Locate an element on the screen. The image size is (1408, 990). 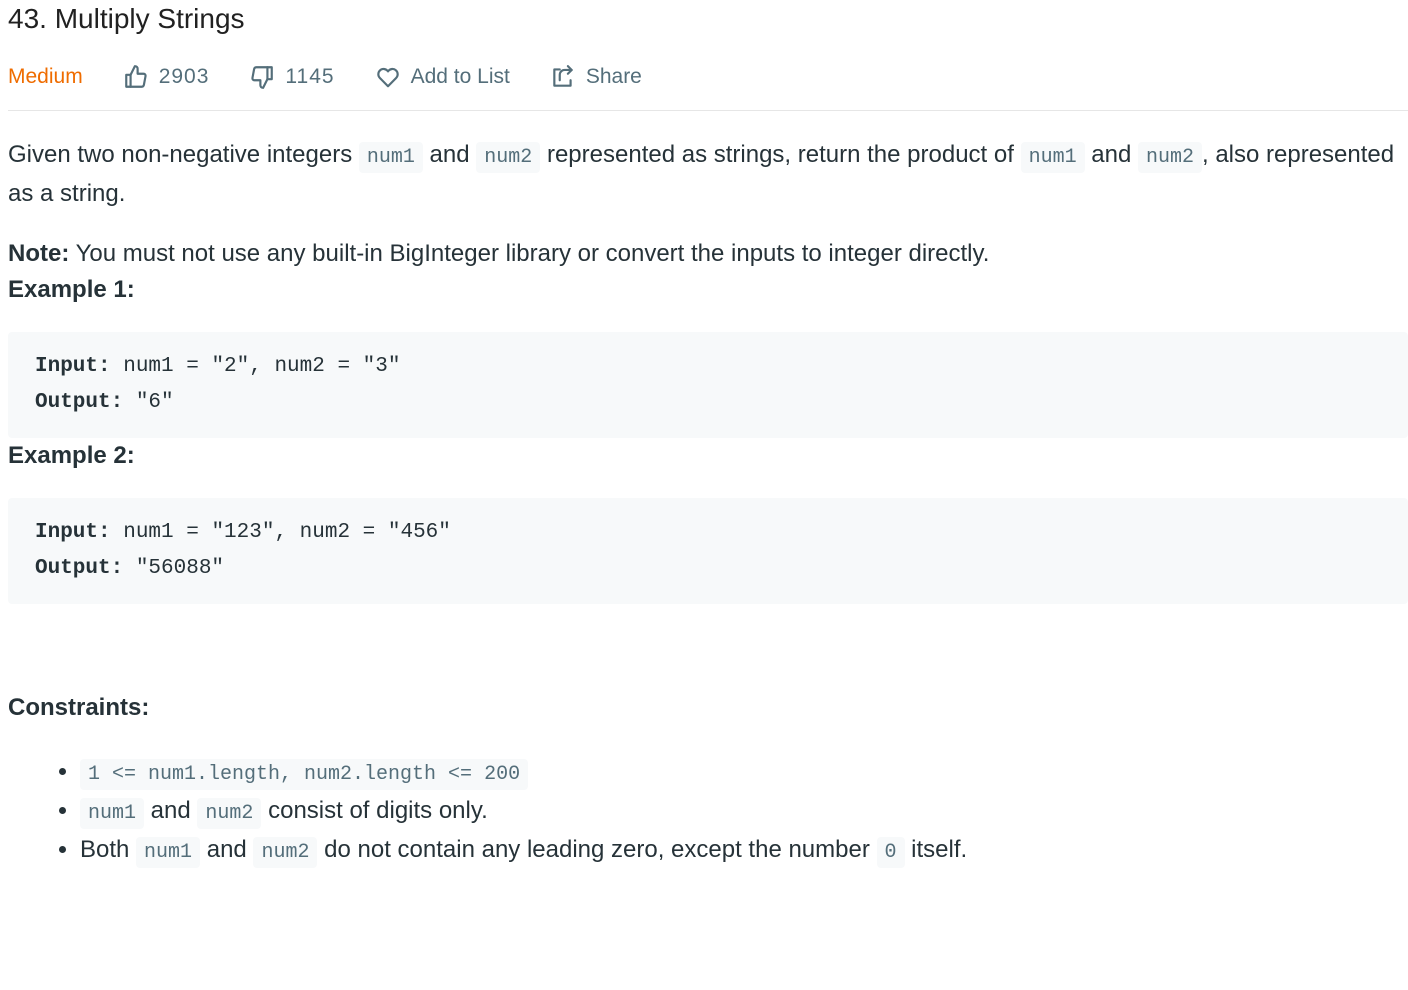
inline-code-zero: 0 is located at coordinates (890, 852).